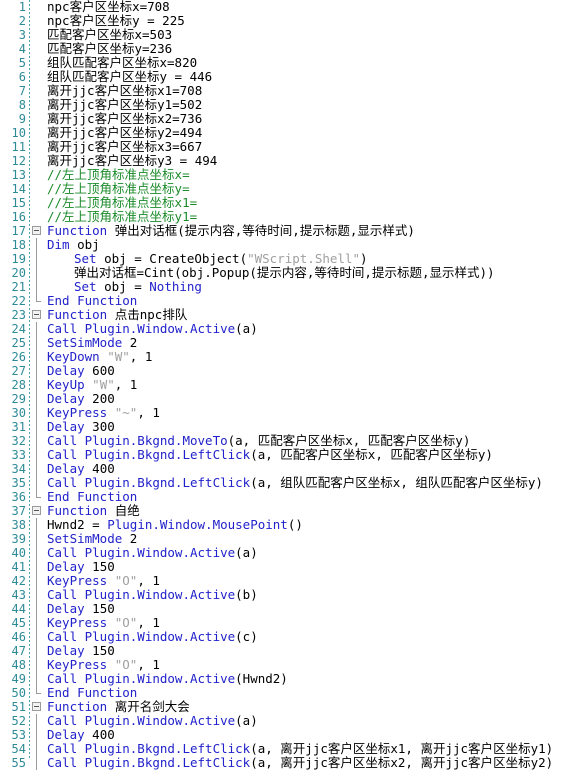 Image resolution: width=572 pixels, height=770 pixels. Describe the element at coordinates (122, 203) in the screenshot. I see `code-text: //左上顶角标准点坐标x1=` at that location.